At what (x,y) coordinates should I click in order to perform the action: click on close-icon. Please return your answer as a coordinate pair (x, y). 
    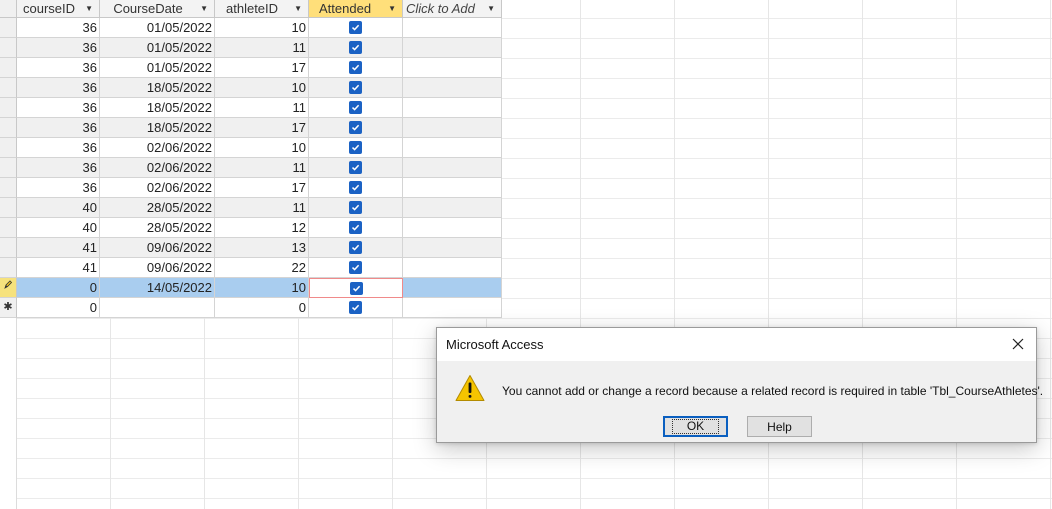
    Looking at the image, I should click on (1018, 344).